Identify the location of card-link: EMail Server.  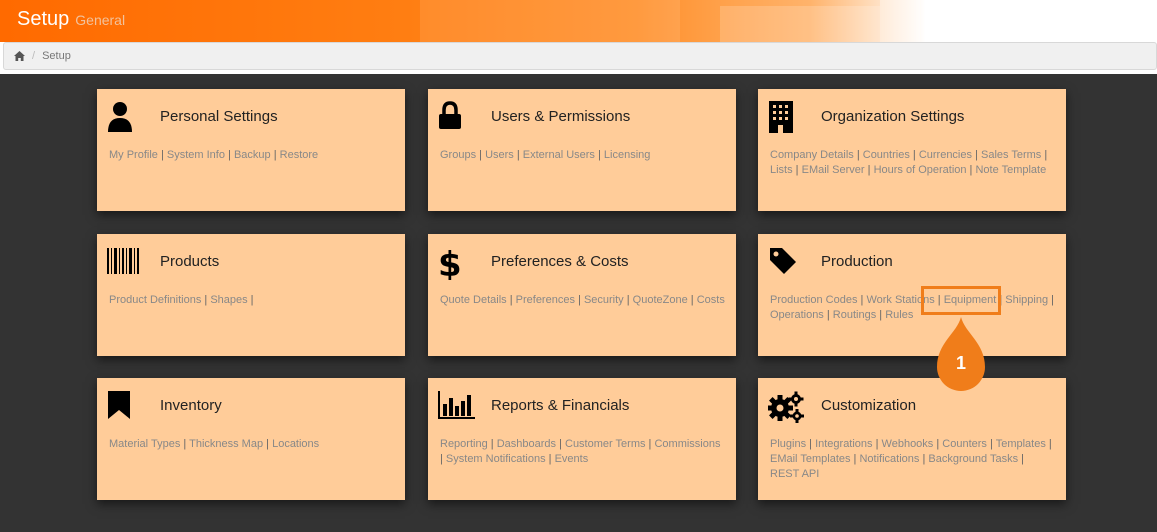
(833, 170).